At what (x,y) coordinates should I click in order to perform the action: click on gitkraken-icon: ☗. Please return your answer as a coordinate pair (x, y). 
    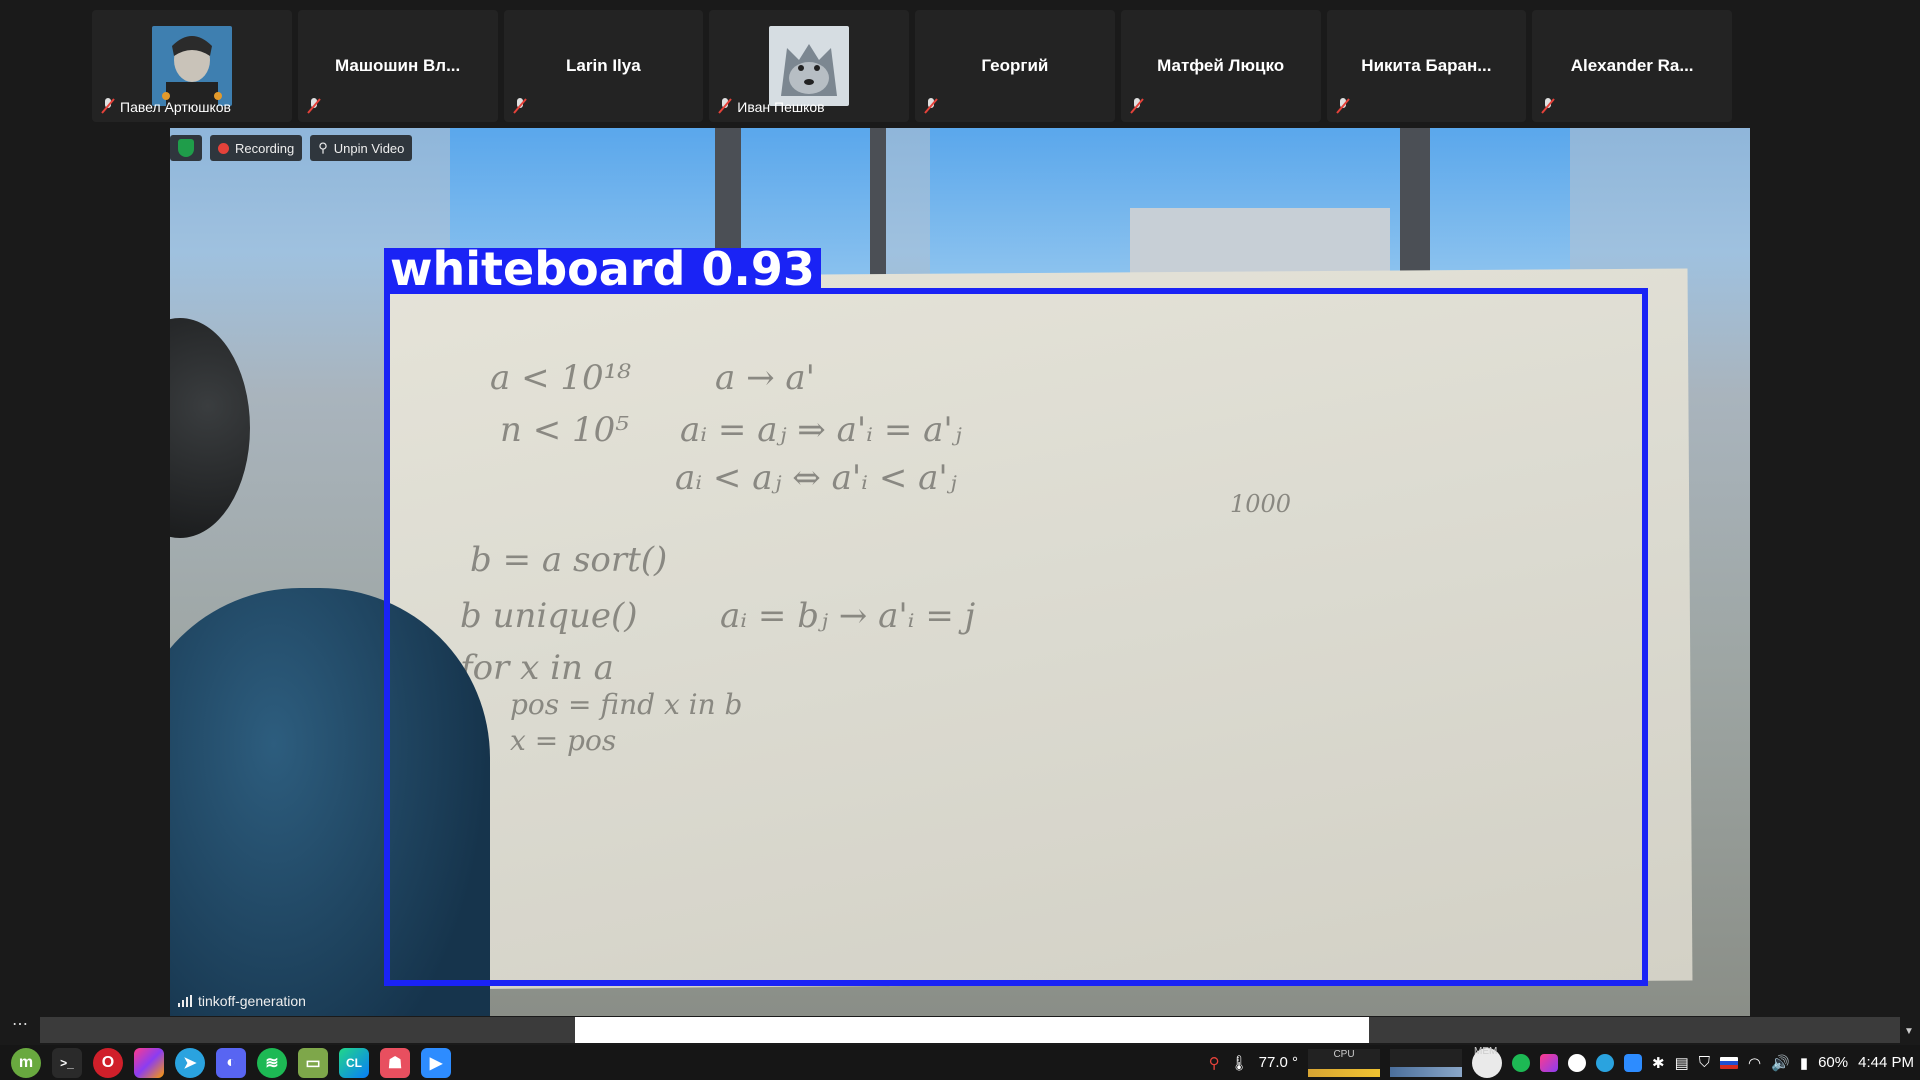
    Looking at the image, I should click on (395, 1062).